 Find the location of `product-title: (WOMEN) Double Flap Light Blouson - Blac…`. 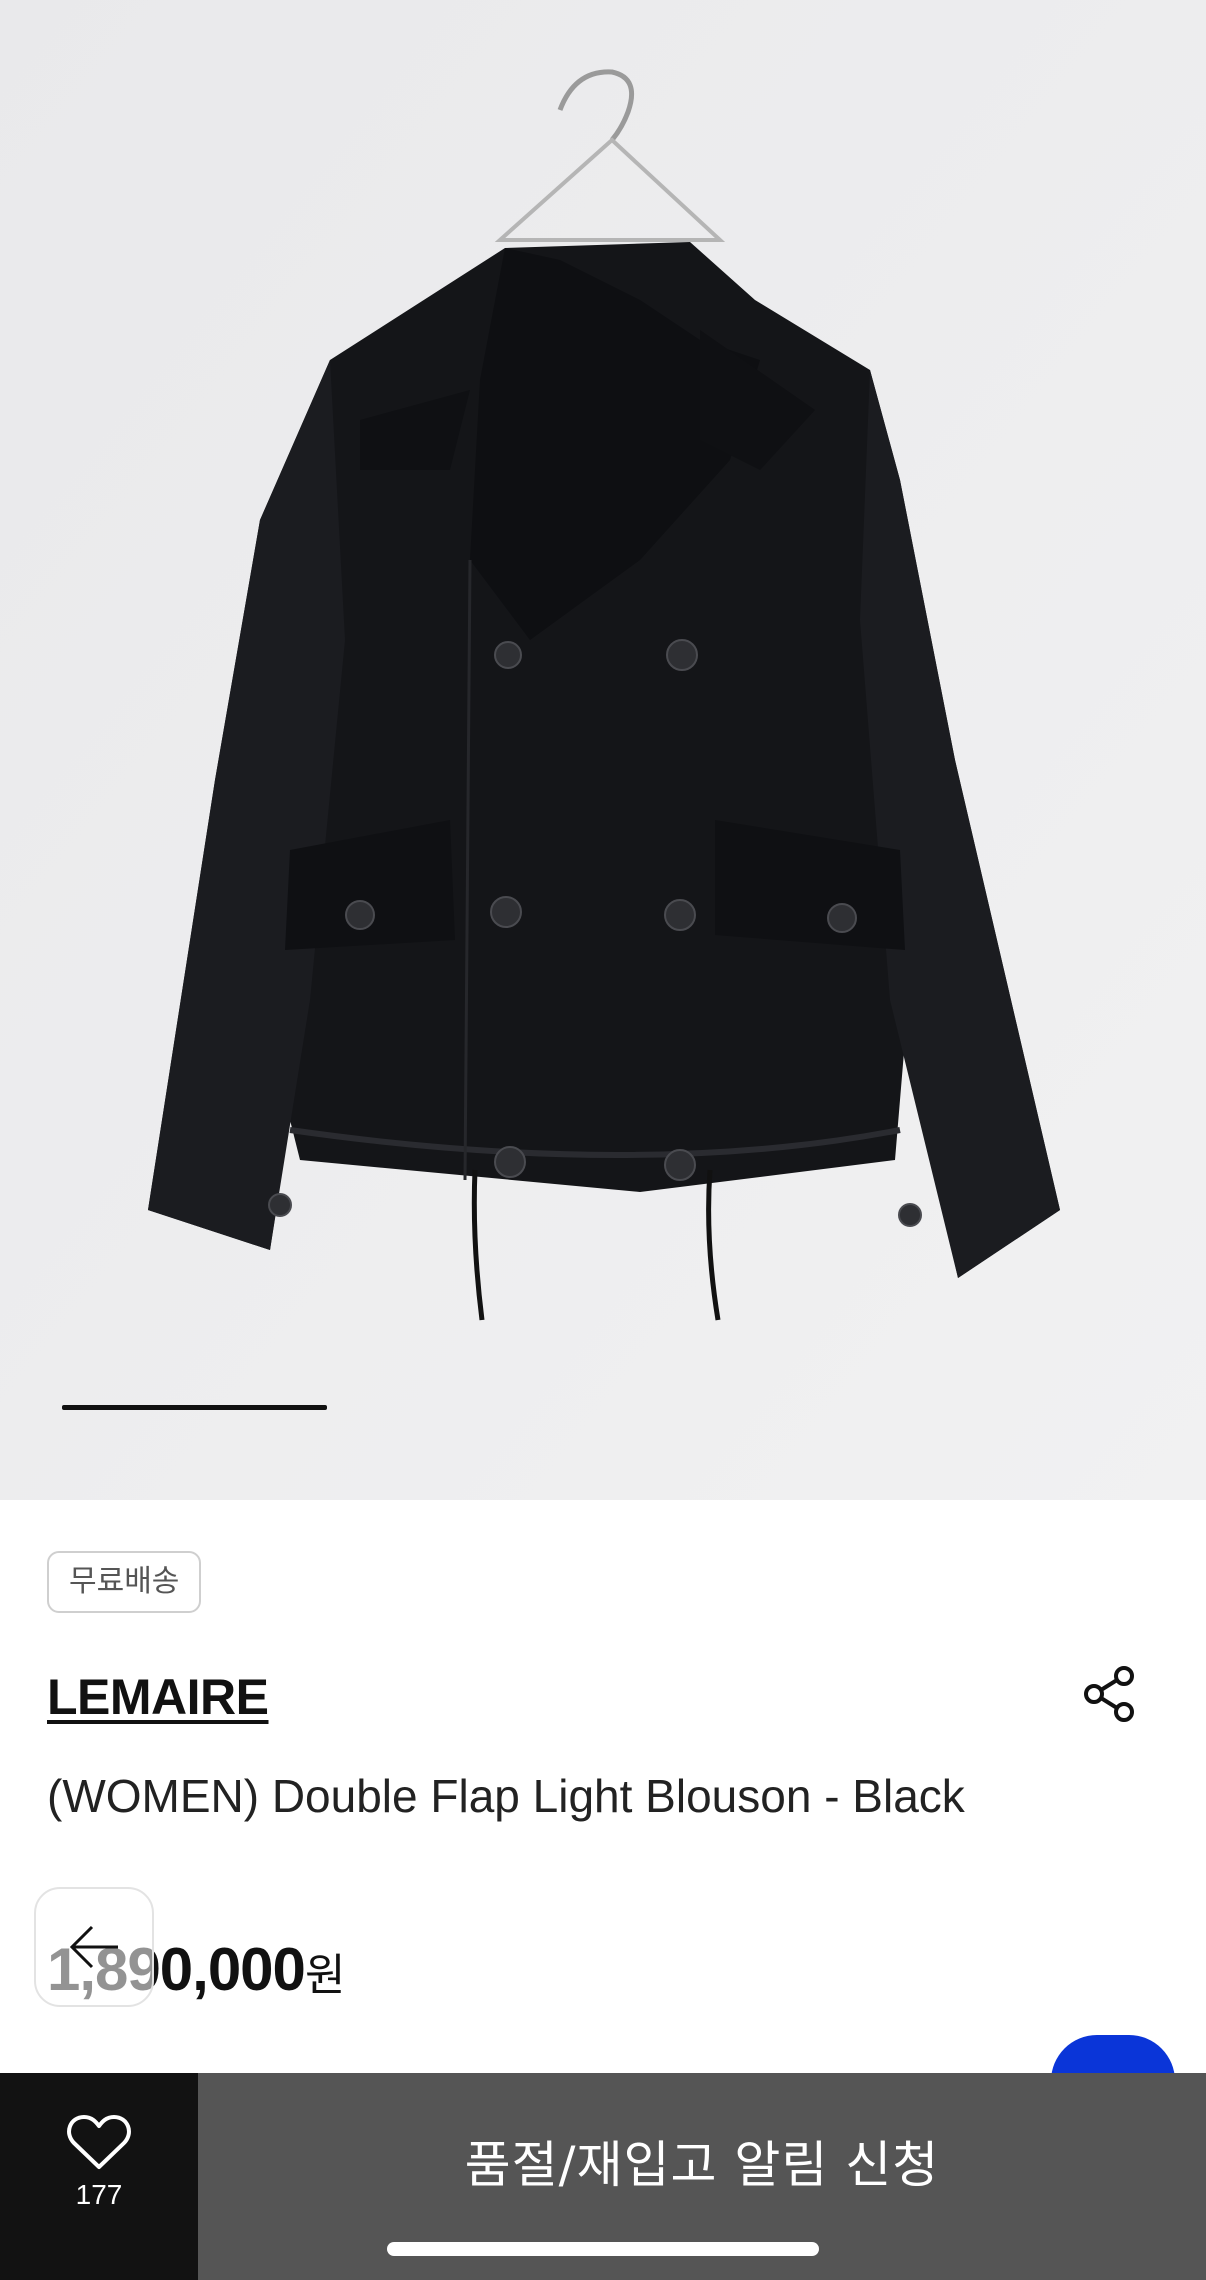

product-title: (WOMEN) Double Flap Light Blouson - Blac… is located at coordinates (506, 1796).